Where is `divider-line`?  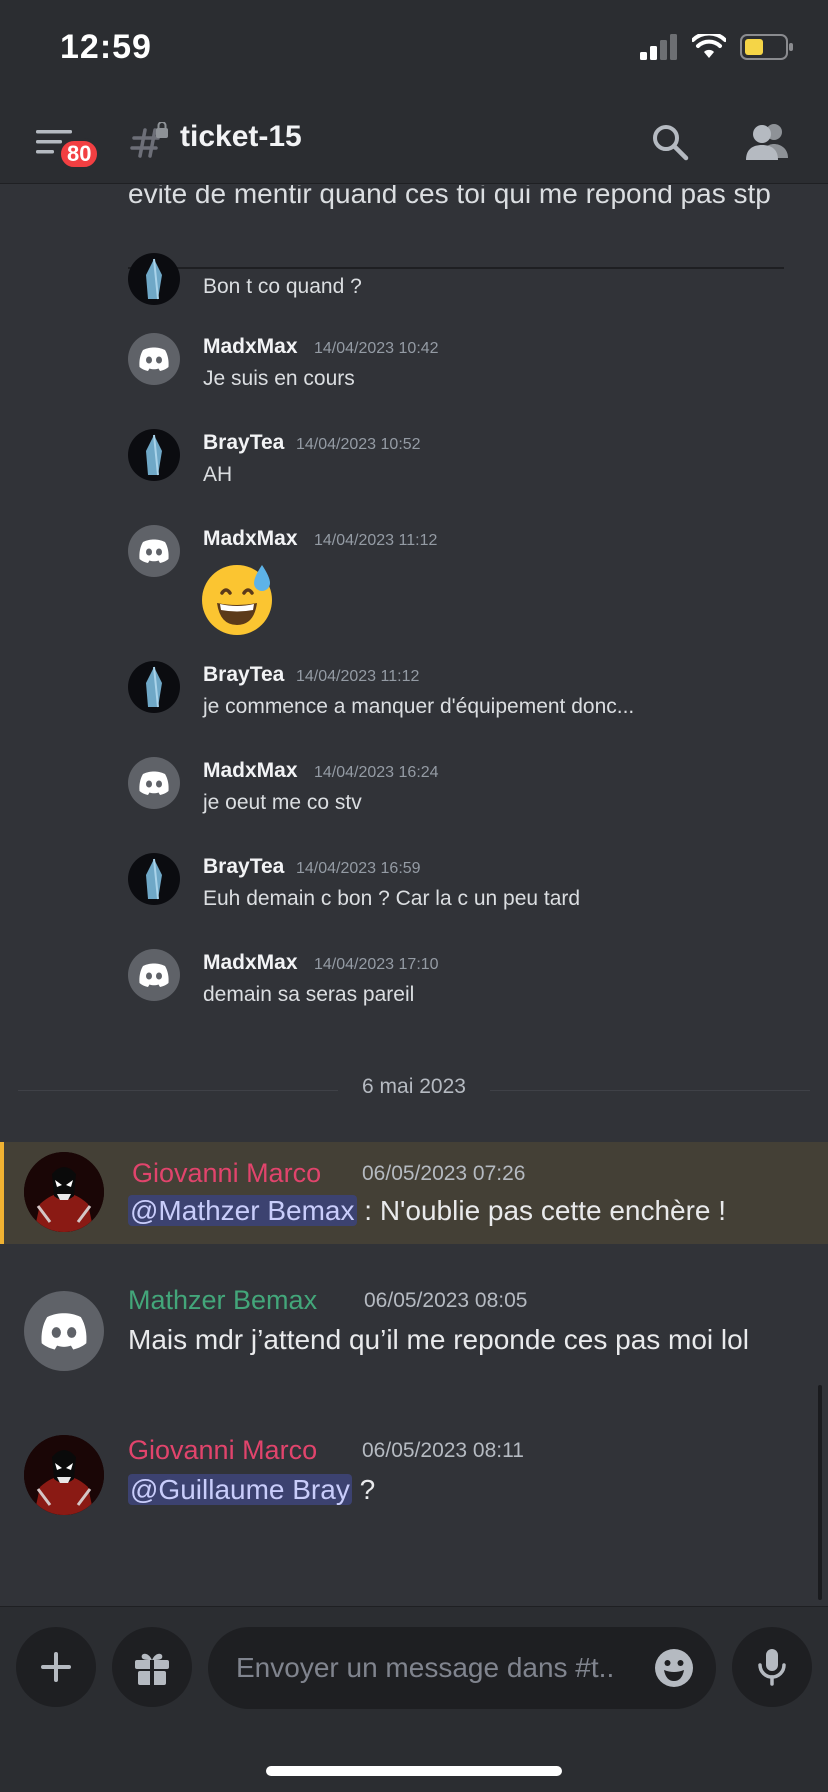
divider-line is located at coordinates (650, 1090).